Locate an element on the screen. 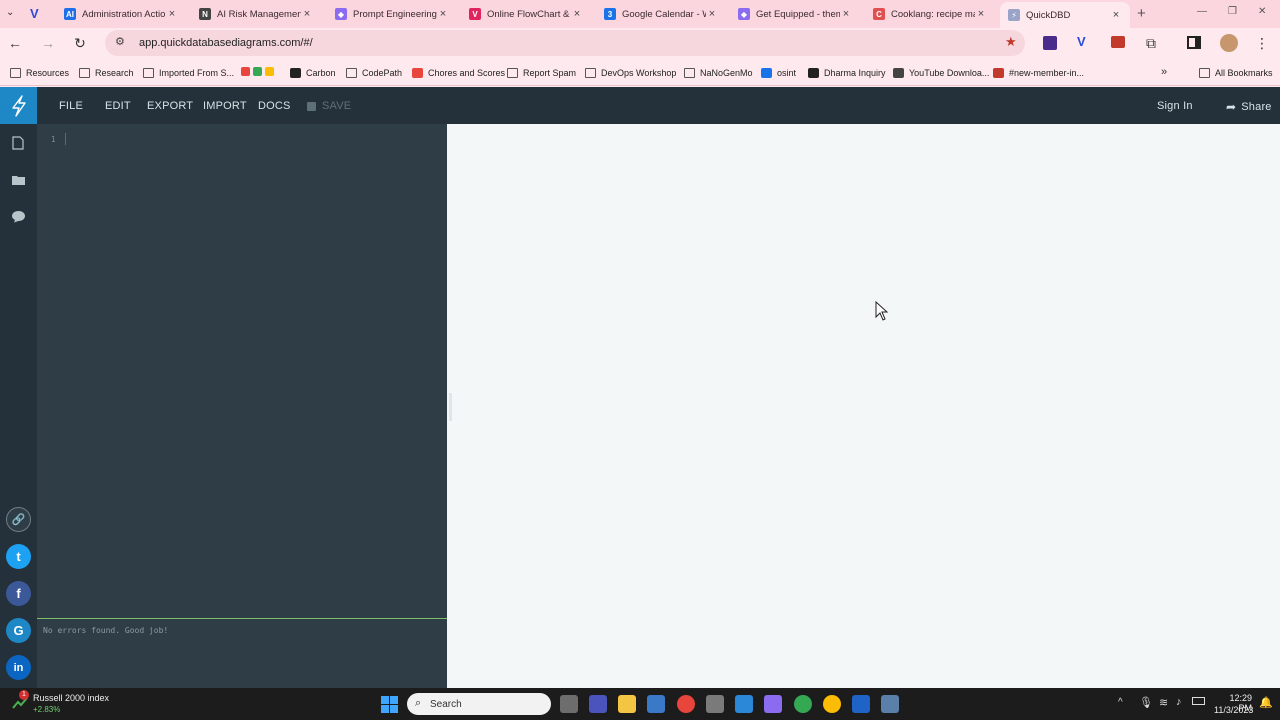 This screenshot has height=720, width=1280. site-info-icon: ⚙ is located at coordinates (120, 41).